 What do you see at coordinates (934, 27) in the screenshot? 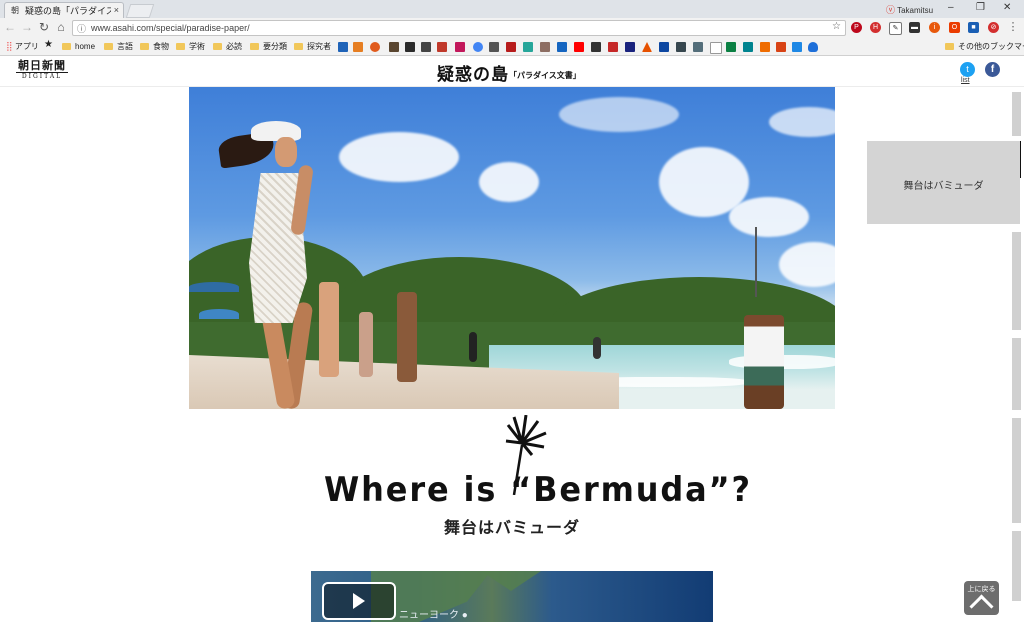
I see `info-extension-icon: i` at bounding box center [934, 27].